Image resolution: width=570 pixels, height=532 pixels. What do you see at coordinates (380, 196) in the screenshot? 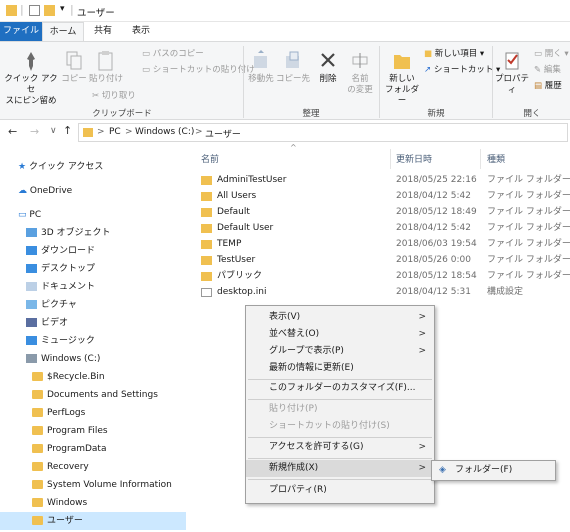
I see `table-row: All Users 2018/04/12 5:42 ファイル フォルダー` at bounding box center [380, 196].